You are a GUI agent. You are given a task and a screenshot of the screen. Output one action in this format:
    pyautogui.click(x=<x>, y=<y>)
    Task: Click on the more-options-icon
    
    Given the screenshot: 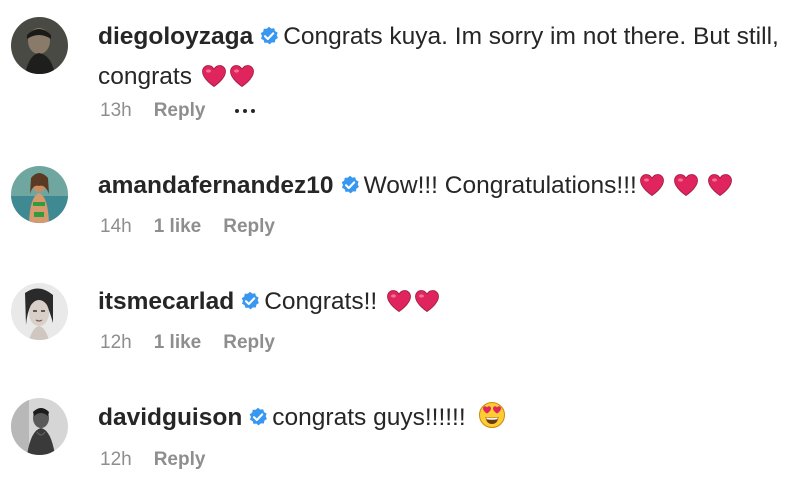 What is the action you would take?
    pyautogui.click(x=245, y=111)
    